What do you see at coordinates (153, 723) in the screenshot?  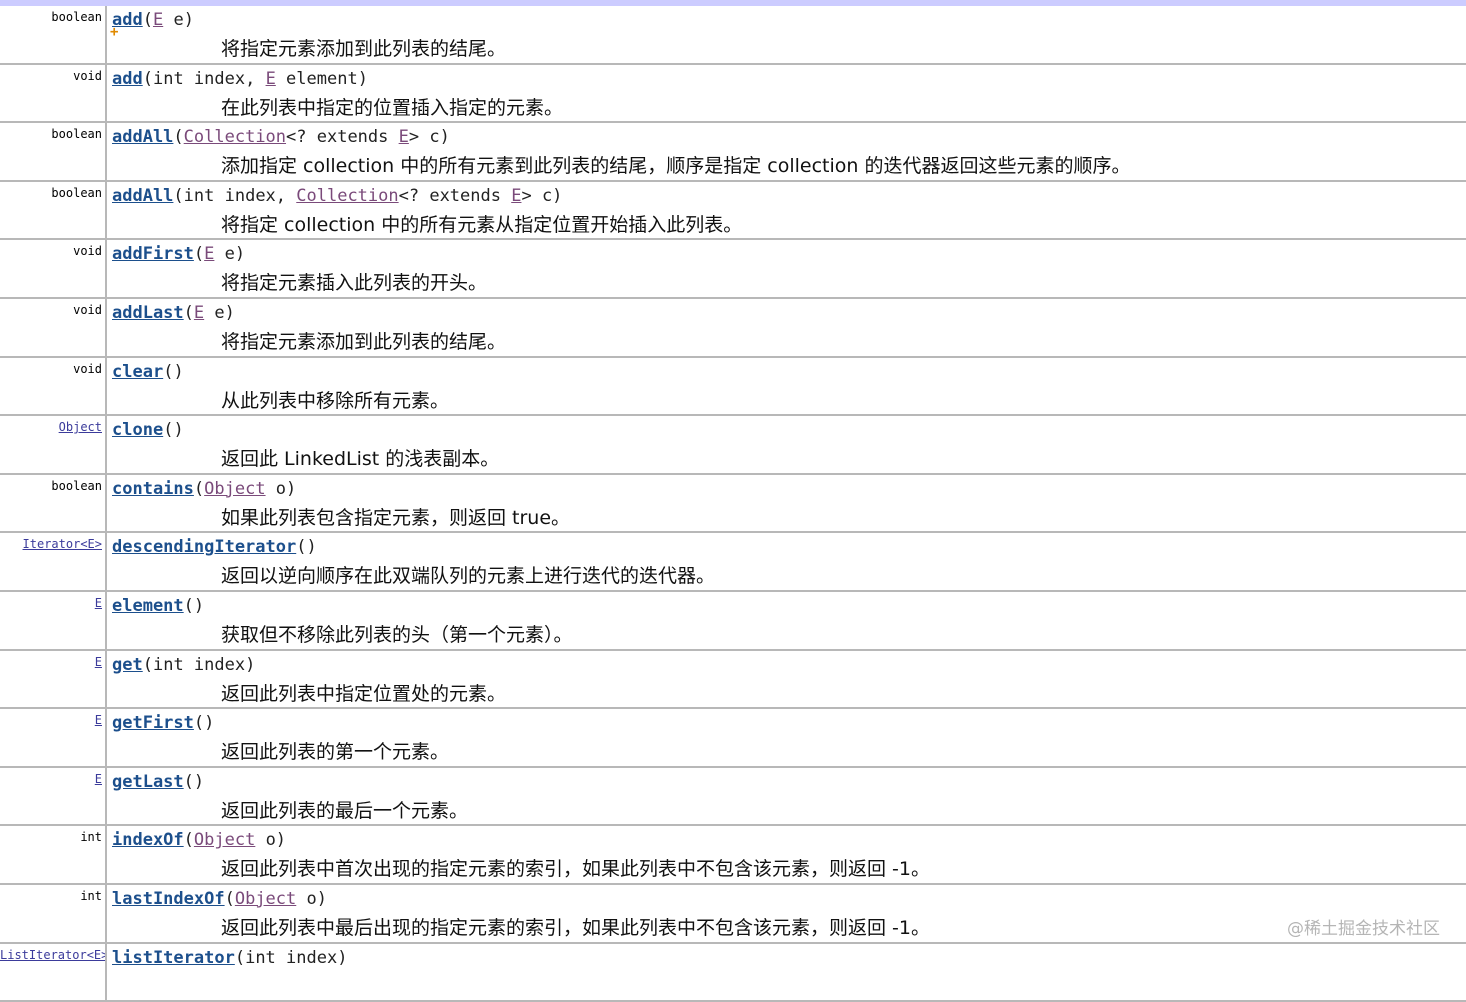 I see `method-link: getFirst` at bounding box center [153, 723].